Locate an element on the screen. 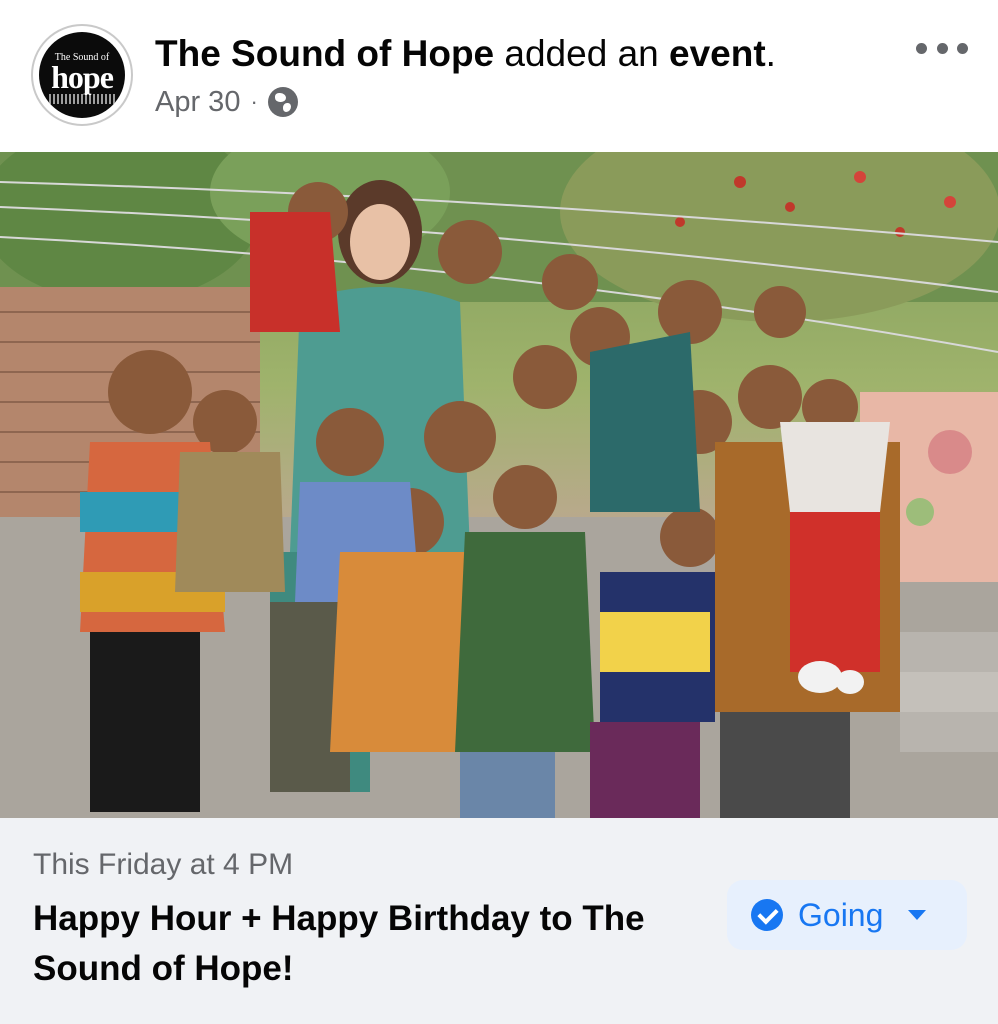 The image size is (998, 1024). action-period: . is located at coordinates (770, 53).